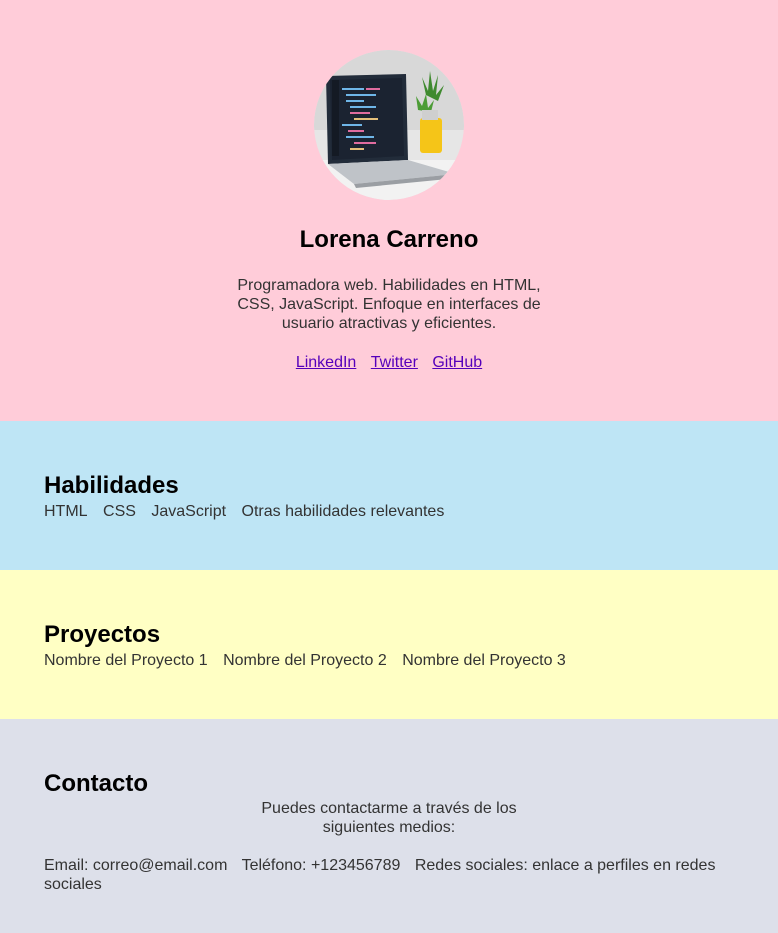 The image size is (778, 933). Describe the element at coordinates (305, 660) in the screenshot. I see `project-item: Nombre del Proyecto 2` at that location.